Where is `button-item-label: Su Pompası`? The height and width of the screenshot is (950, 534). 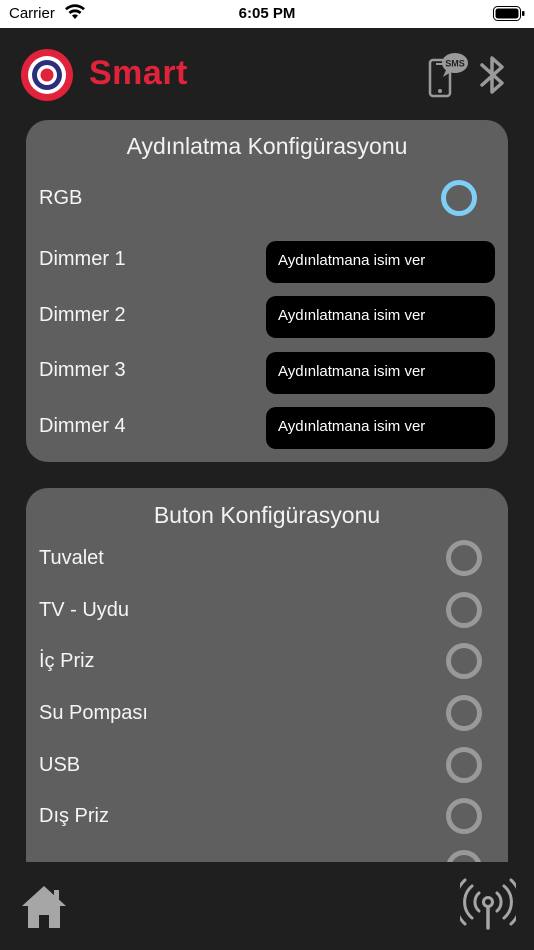 button-item-label: Su Pompası is located at coordinates (93, 713).